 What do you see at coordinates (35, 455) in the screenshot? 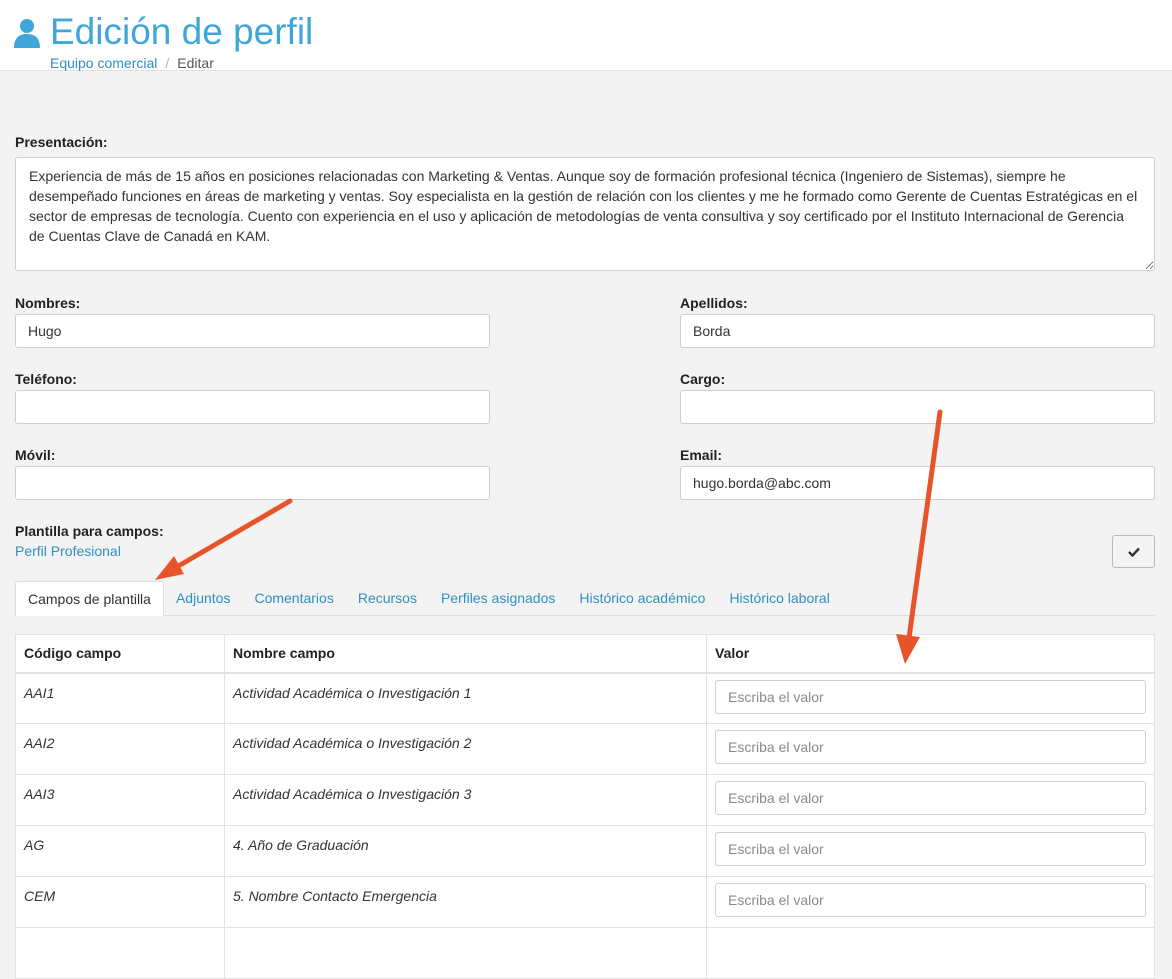
I see `movil-label: Móvil:` at bounding box center [35, 455].